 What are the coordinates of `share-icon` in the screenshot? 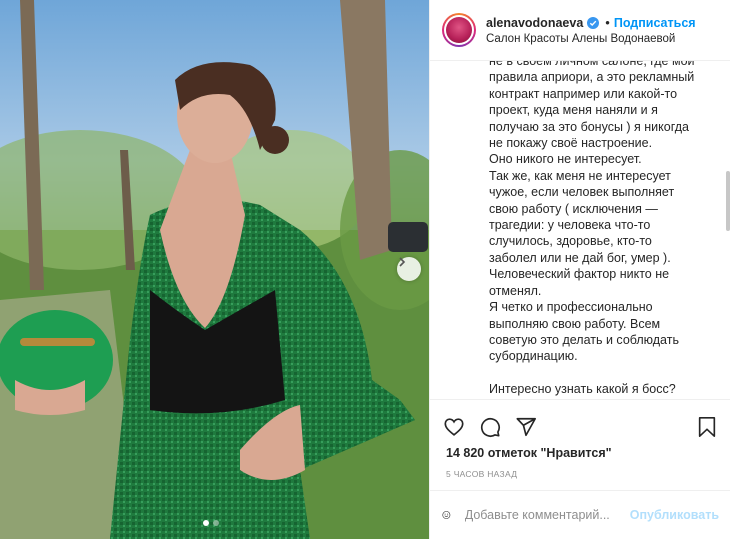 It's located at (526, 427).